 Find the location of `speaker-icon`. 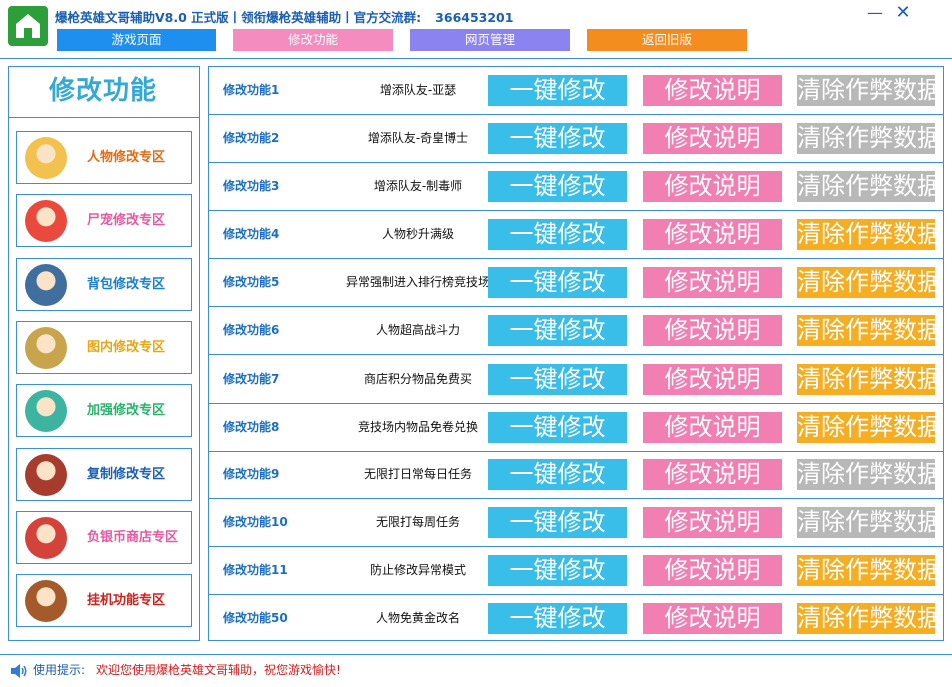

speaker-icon is located at coordinates (19, 671).